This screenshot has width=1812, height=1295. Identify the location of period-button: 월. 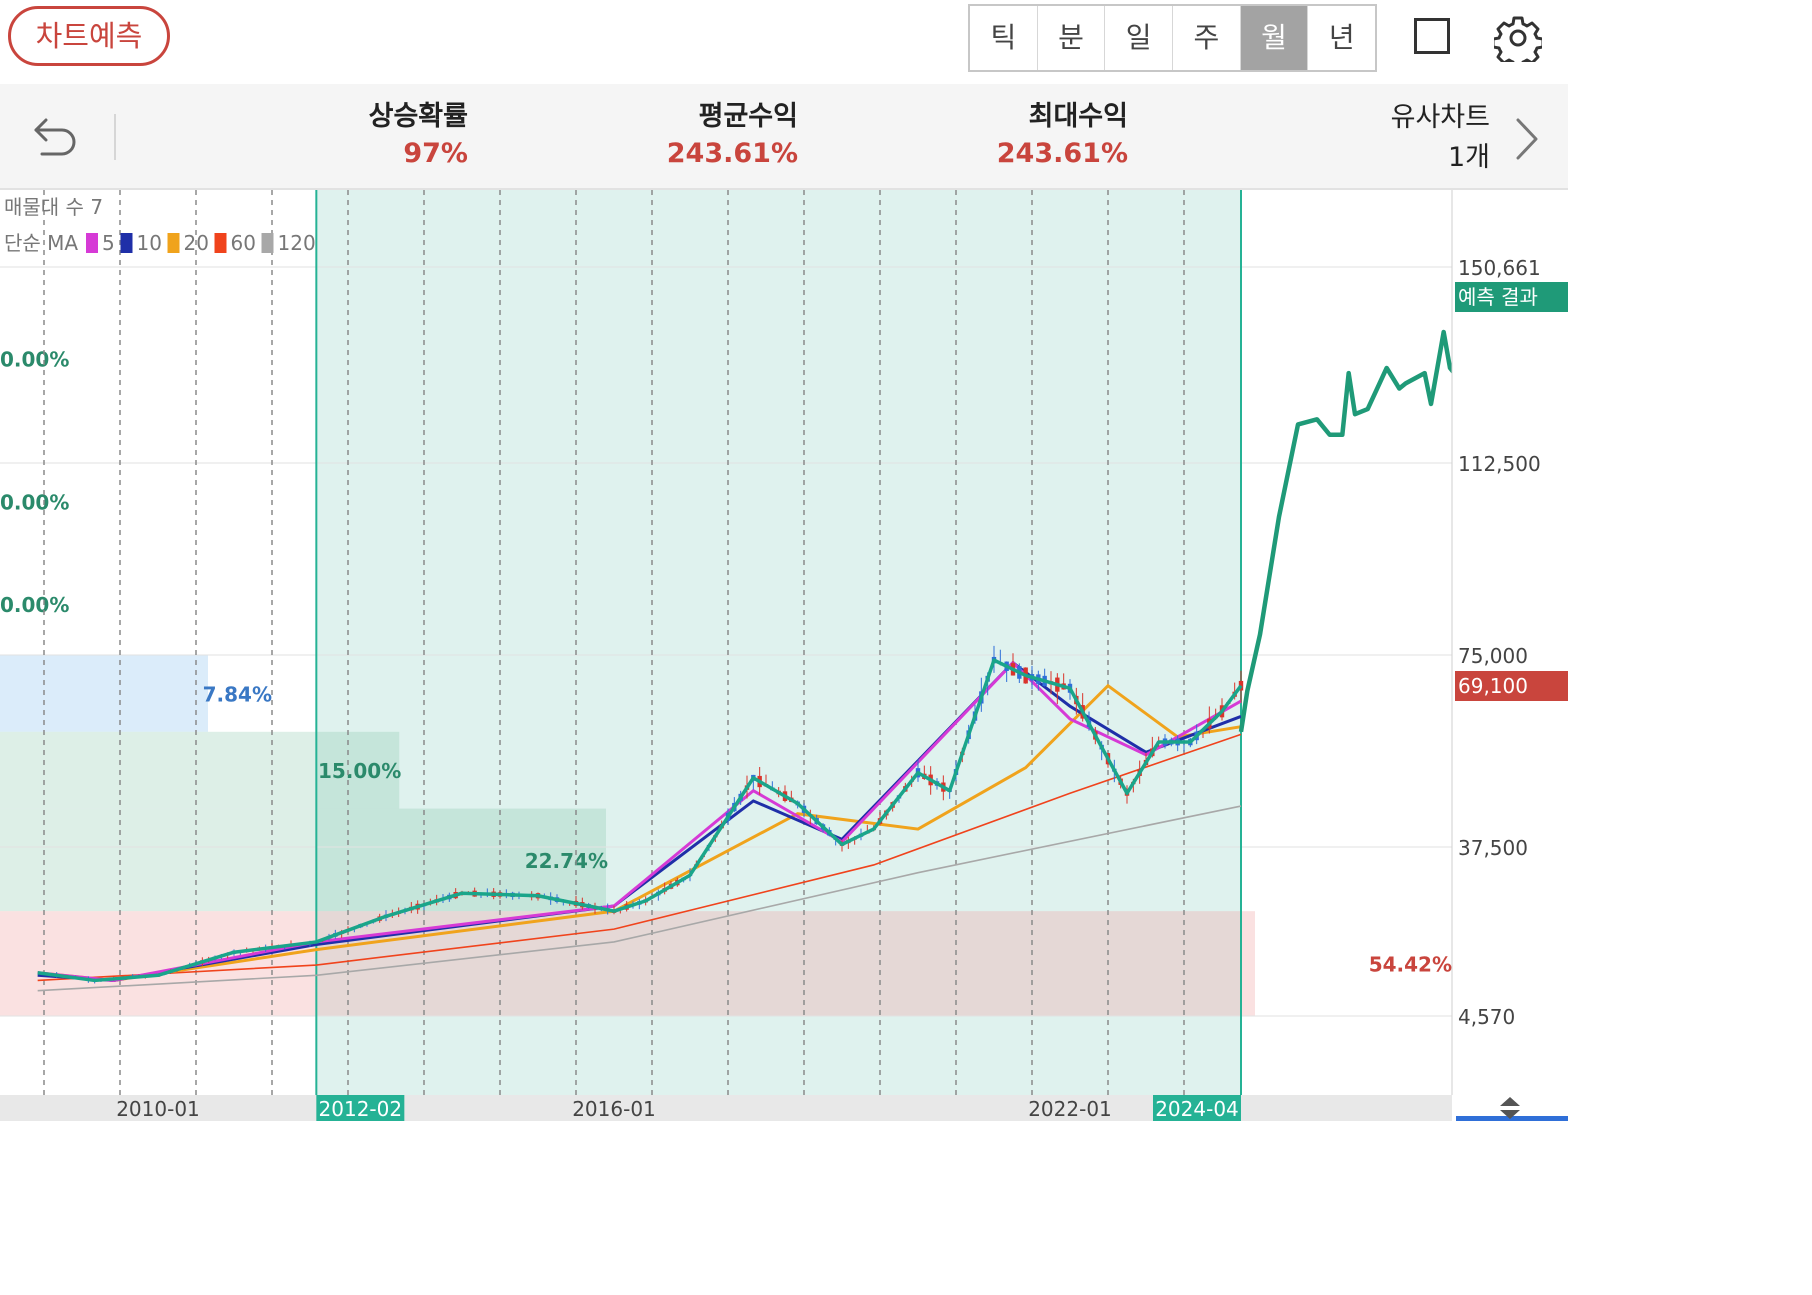
(1274, 38).